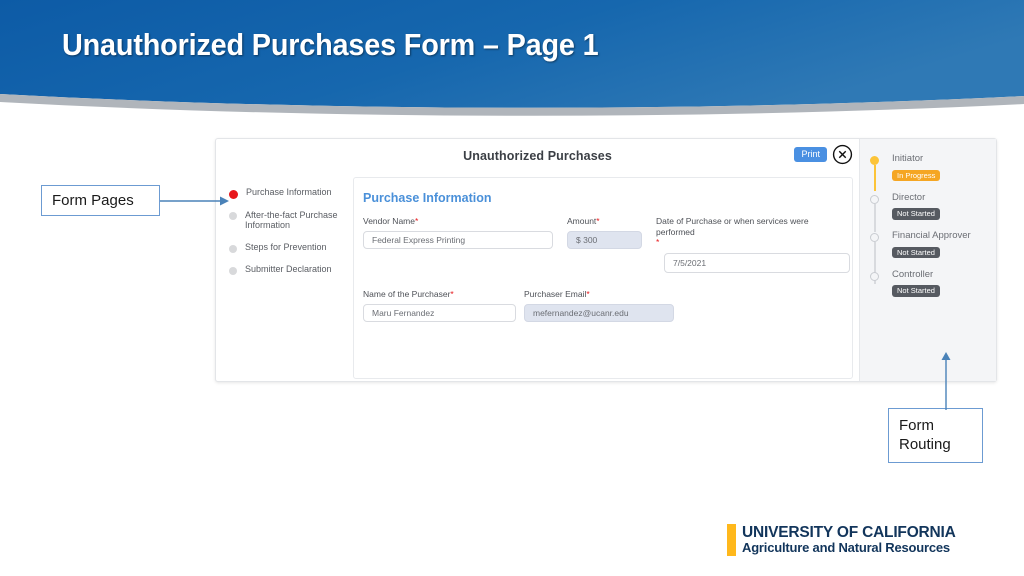 Image resolution: width=1024 pixels, height=576 pixels. I want to click on sidebar-item-purchase-information: Purchase Information, so click(287, 193).